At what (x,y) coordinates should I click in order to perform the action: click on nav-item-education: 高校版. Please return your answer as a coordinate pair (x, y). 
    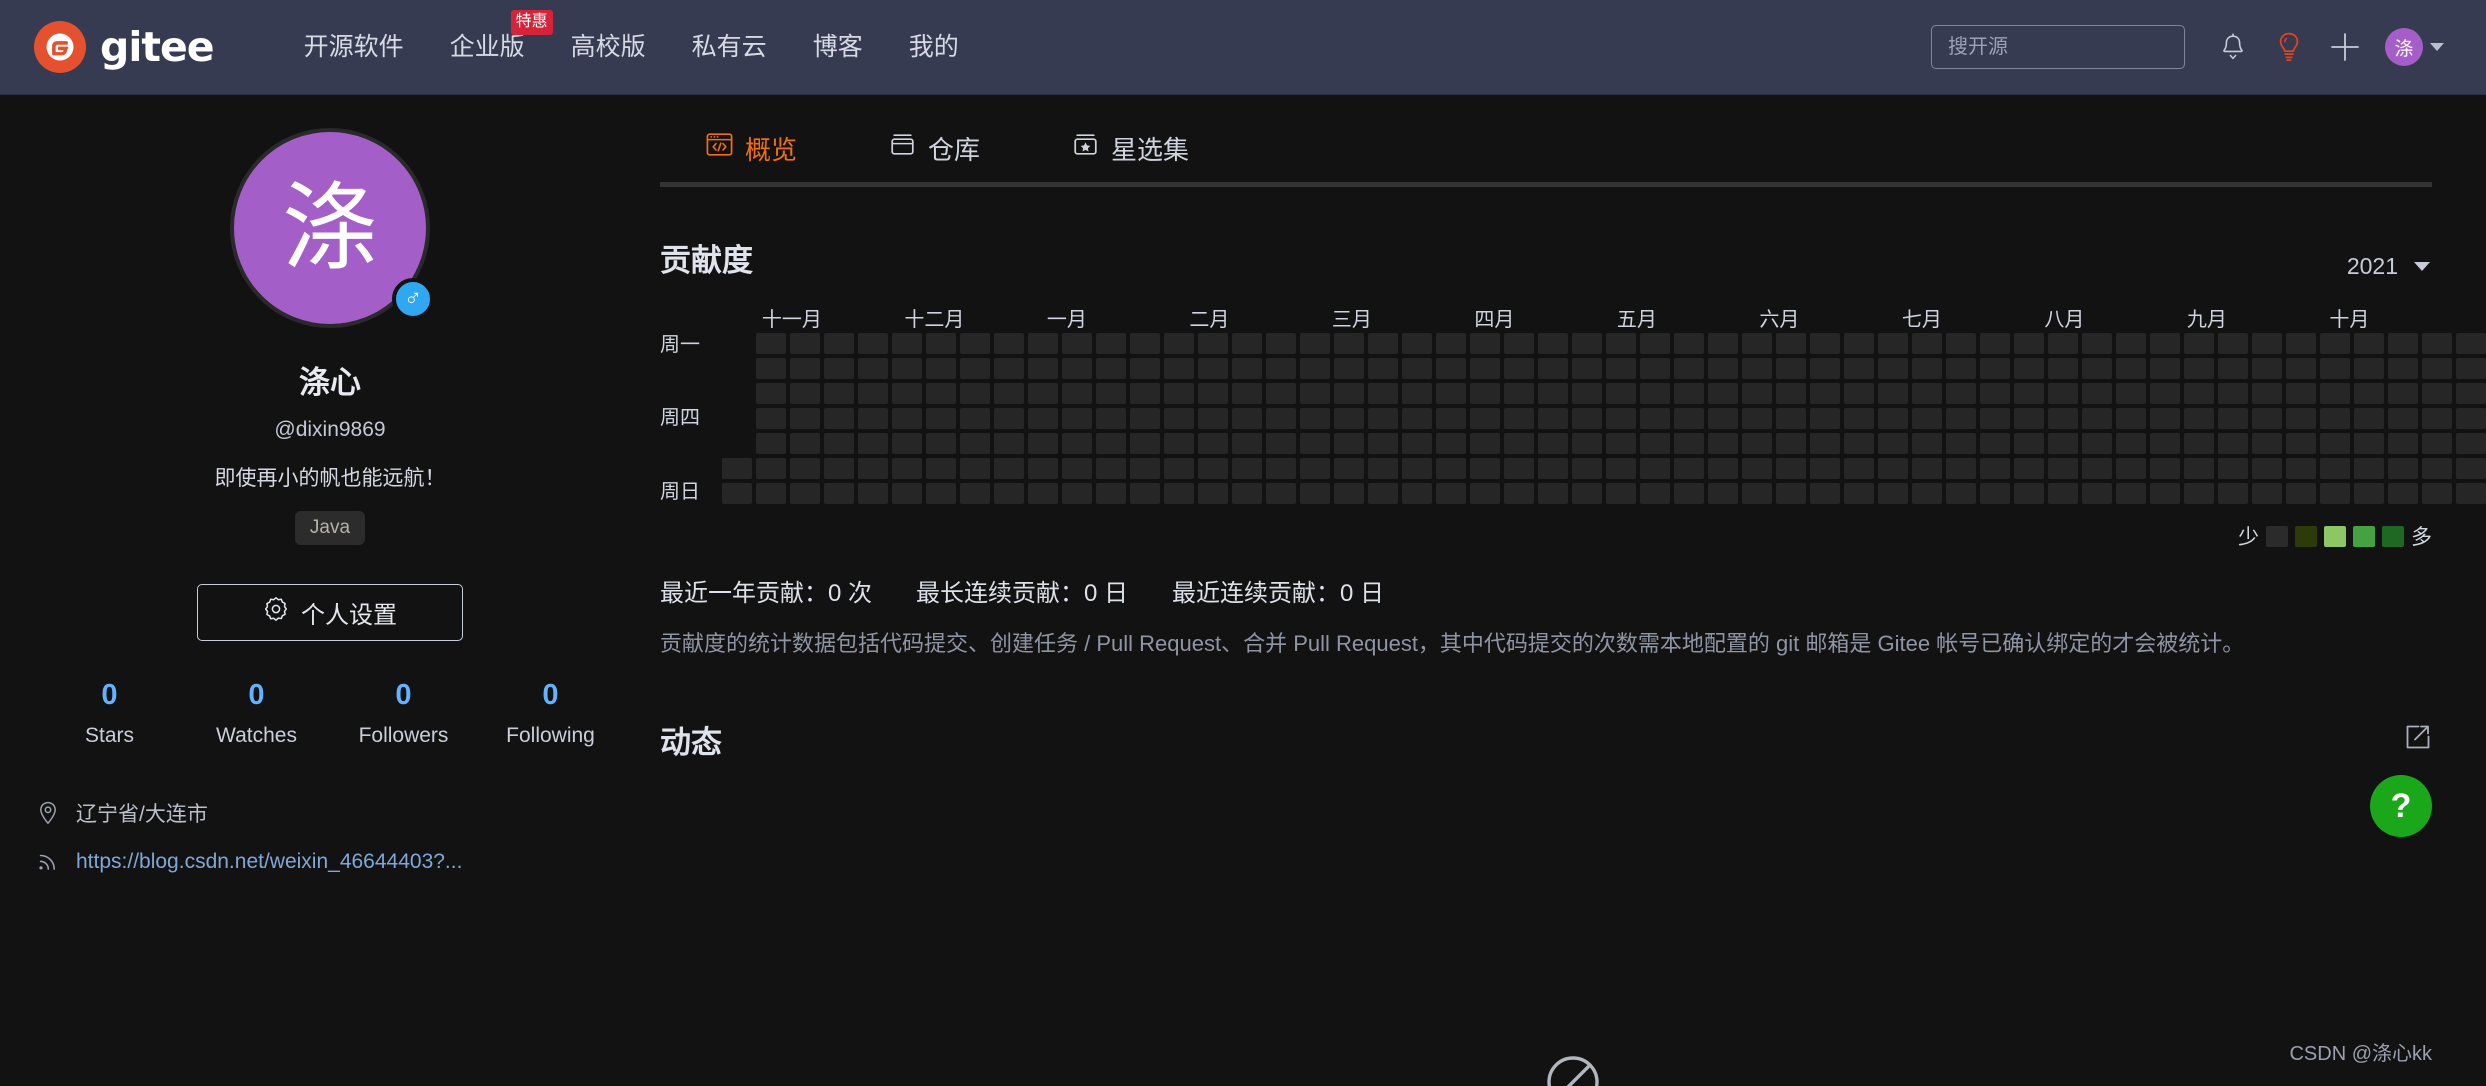
    Looking at the image, I should click on (608, 47).